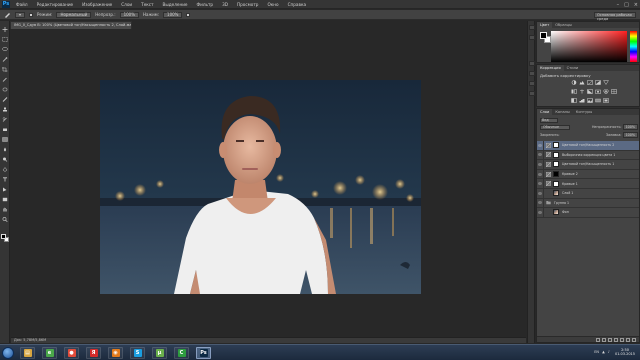 Image resolution: width=640 pixels, height=360 pixels. What do you see at coordinates (590, 100) in the screenshot?
I see `threshold-icon` at bounding box center [590, 100].